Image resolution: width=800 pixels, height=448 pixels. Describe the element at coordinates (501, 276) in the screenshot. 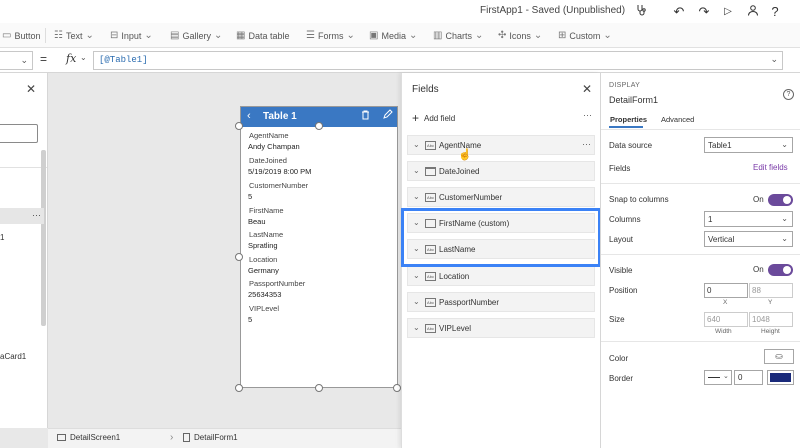

I see `field-row-location: ⌄ Abc Location` at that location.